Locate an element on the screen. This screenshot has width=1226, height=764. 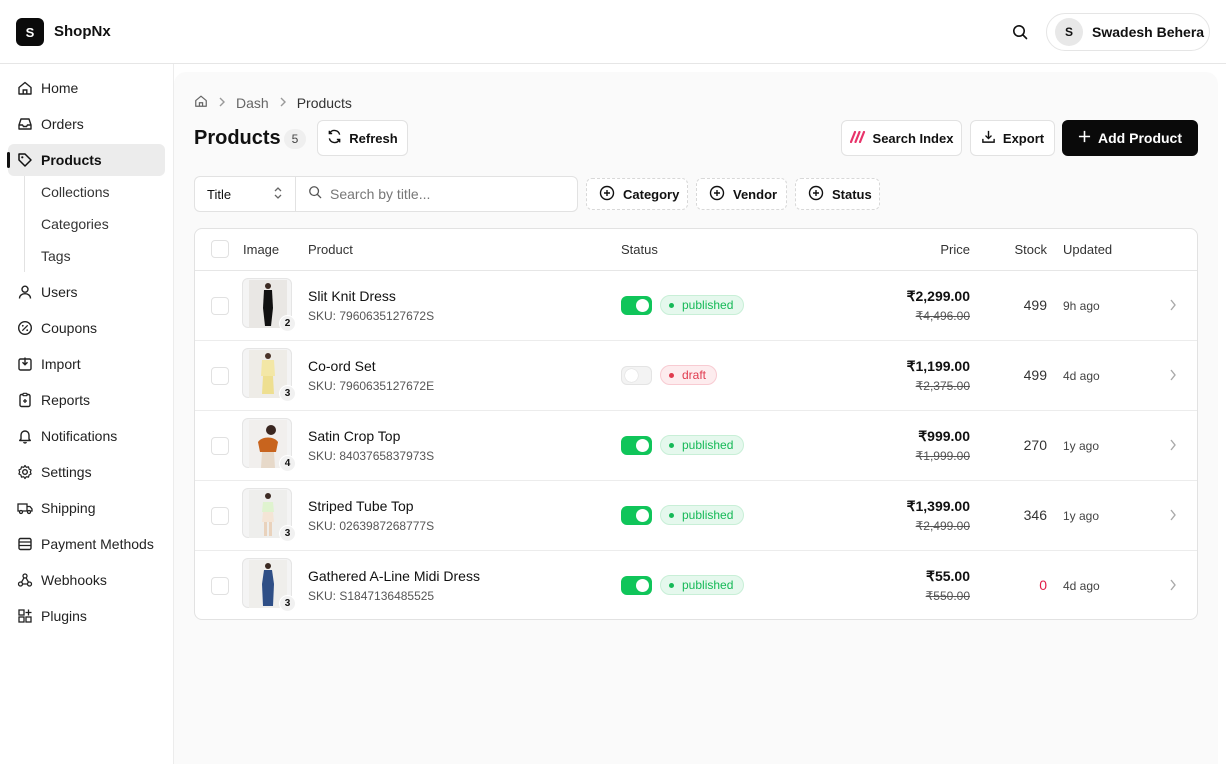
sidebar-item-home: Home is located at coordinates (86, 88).